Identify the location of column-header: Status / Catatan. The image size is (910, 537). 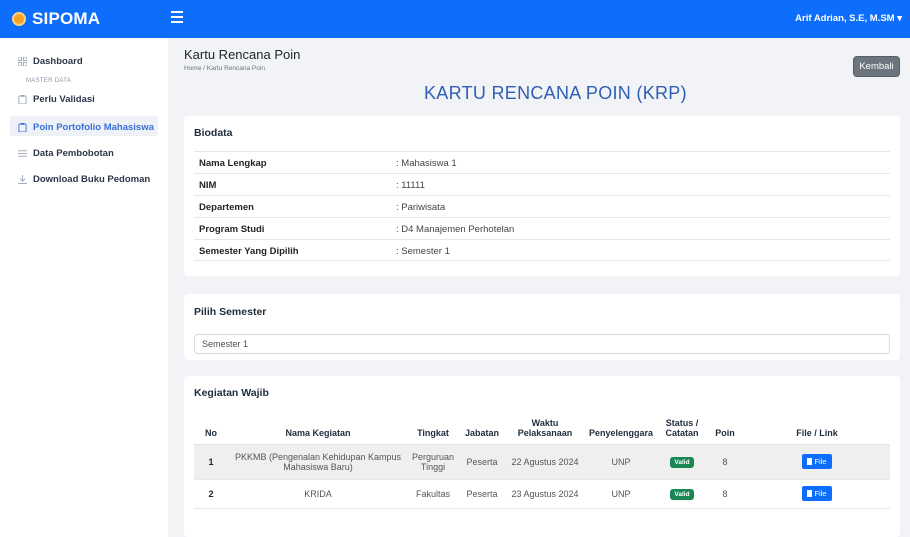
(682, 429).